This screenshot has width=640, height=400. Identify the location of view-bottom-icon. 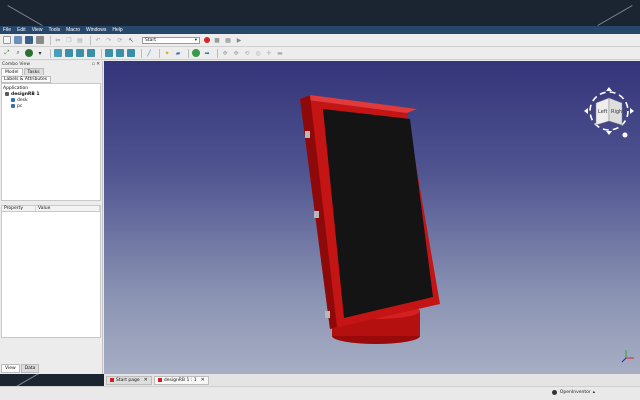
(120, 53).